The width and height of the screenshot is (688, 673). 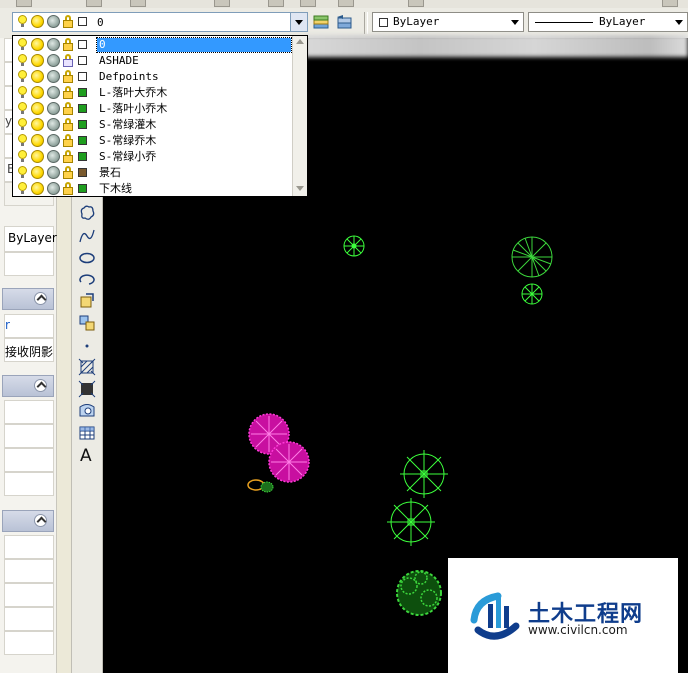 I want to click on layer-list-item: S-常绿灌木, so click(x=153, y=125).